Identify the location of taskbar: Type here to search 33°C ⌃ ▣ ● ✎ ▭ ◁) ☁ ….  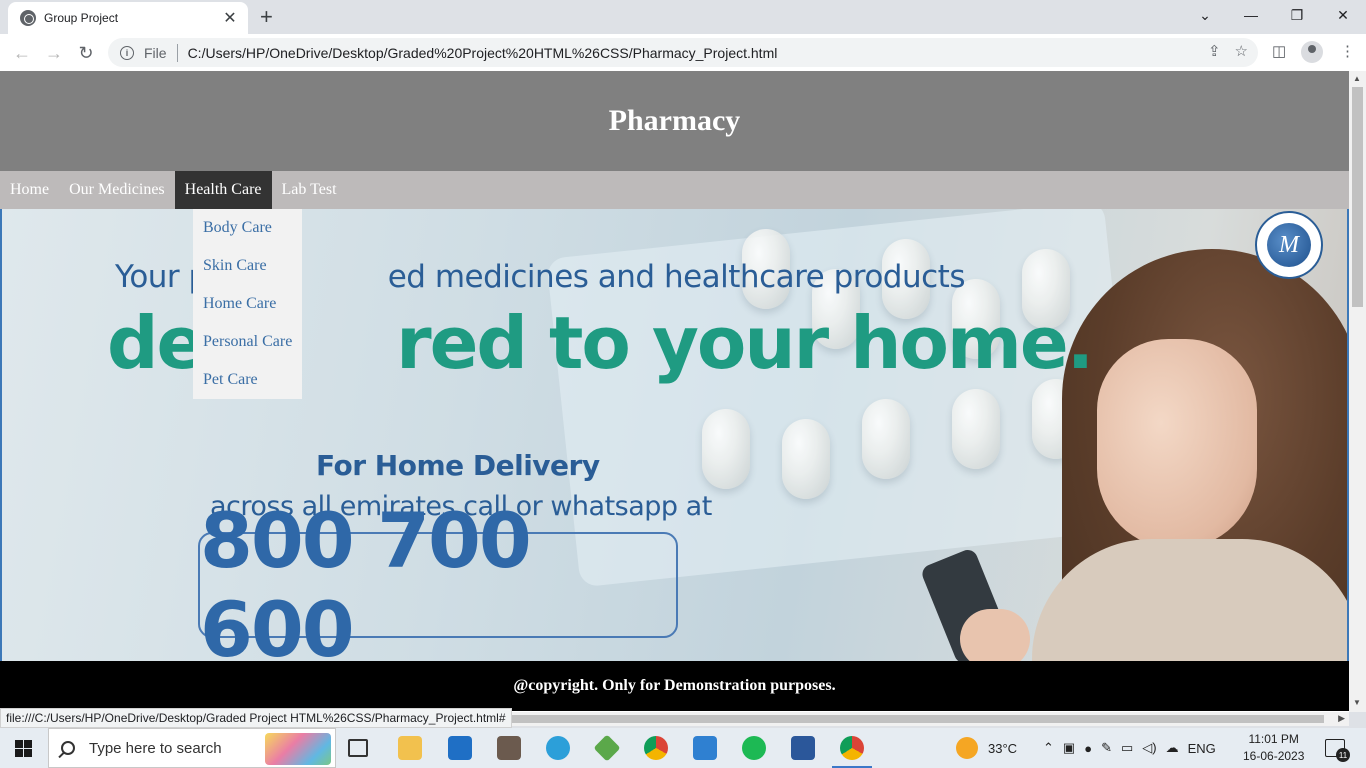
(683, 748).